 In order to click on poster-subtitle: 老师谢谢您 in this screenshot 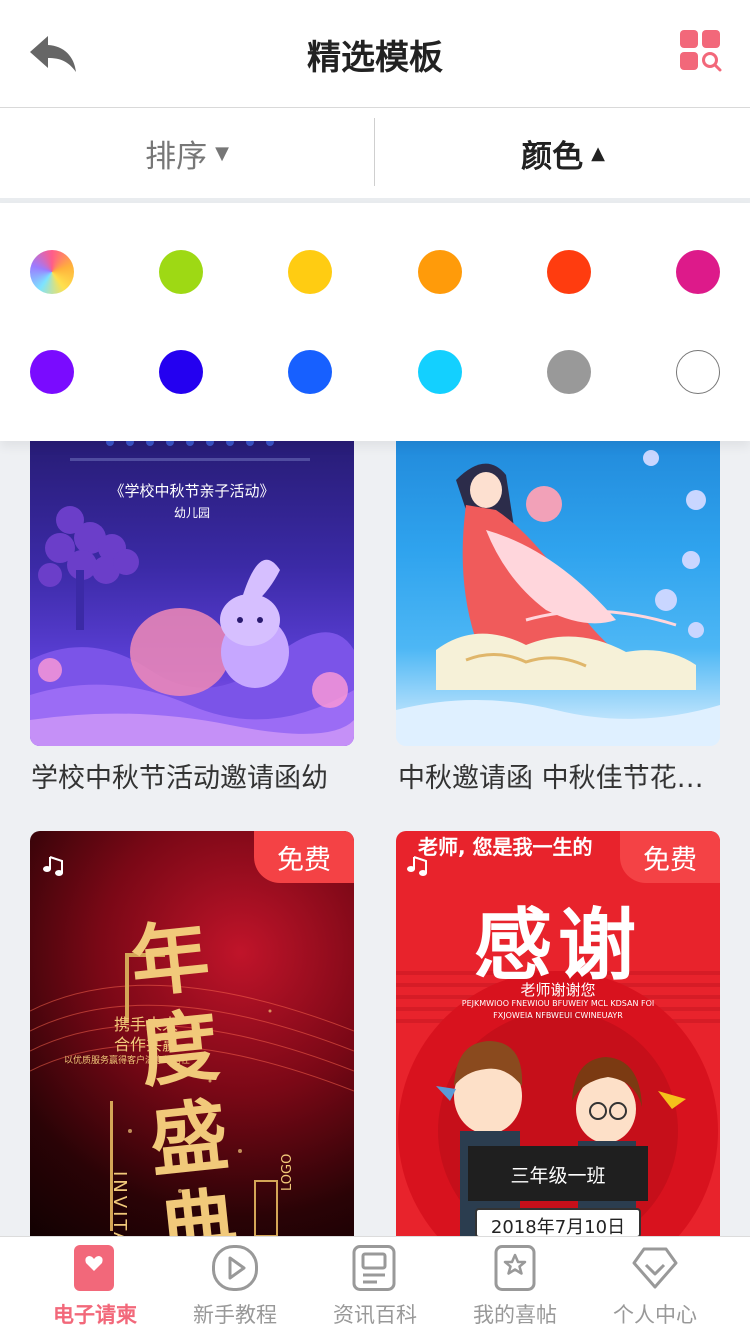, I will do `click(558, 990)`.